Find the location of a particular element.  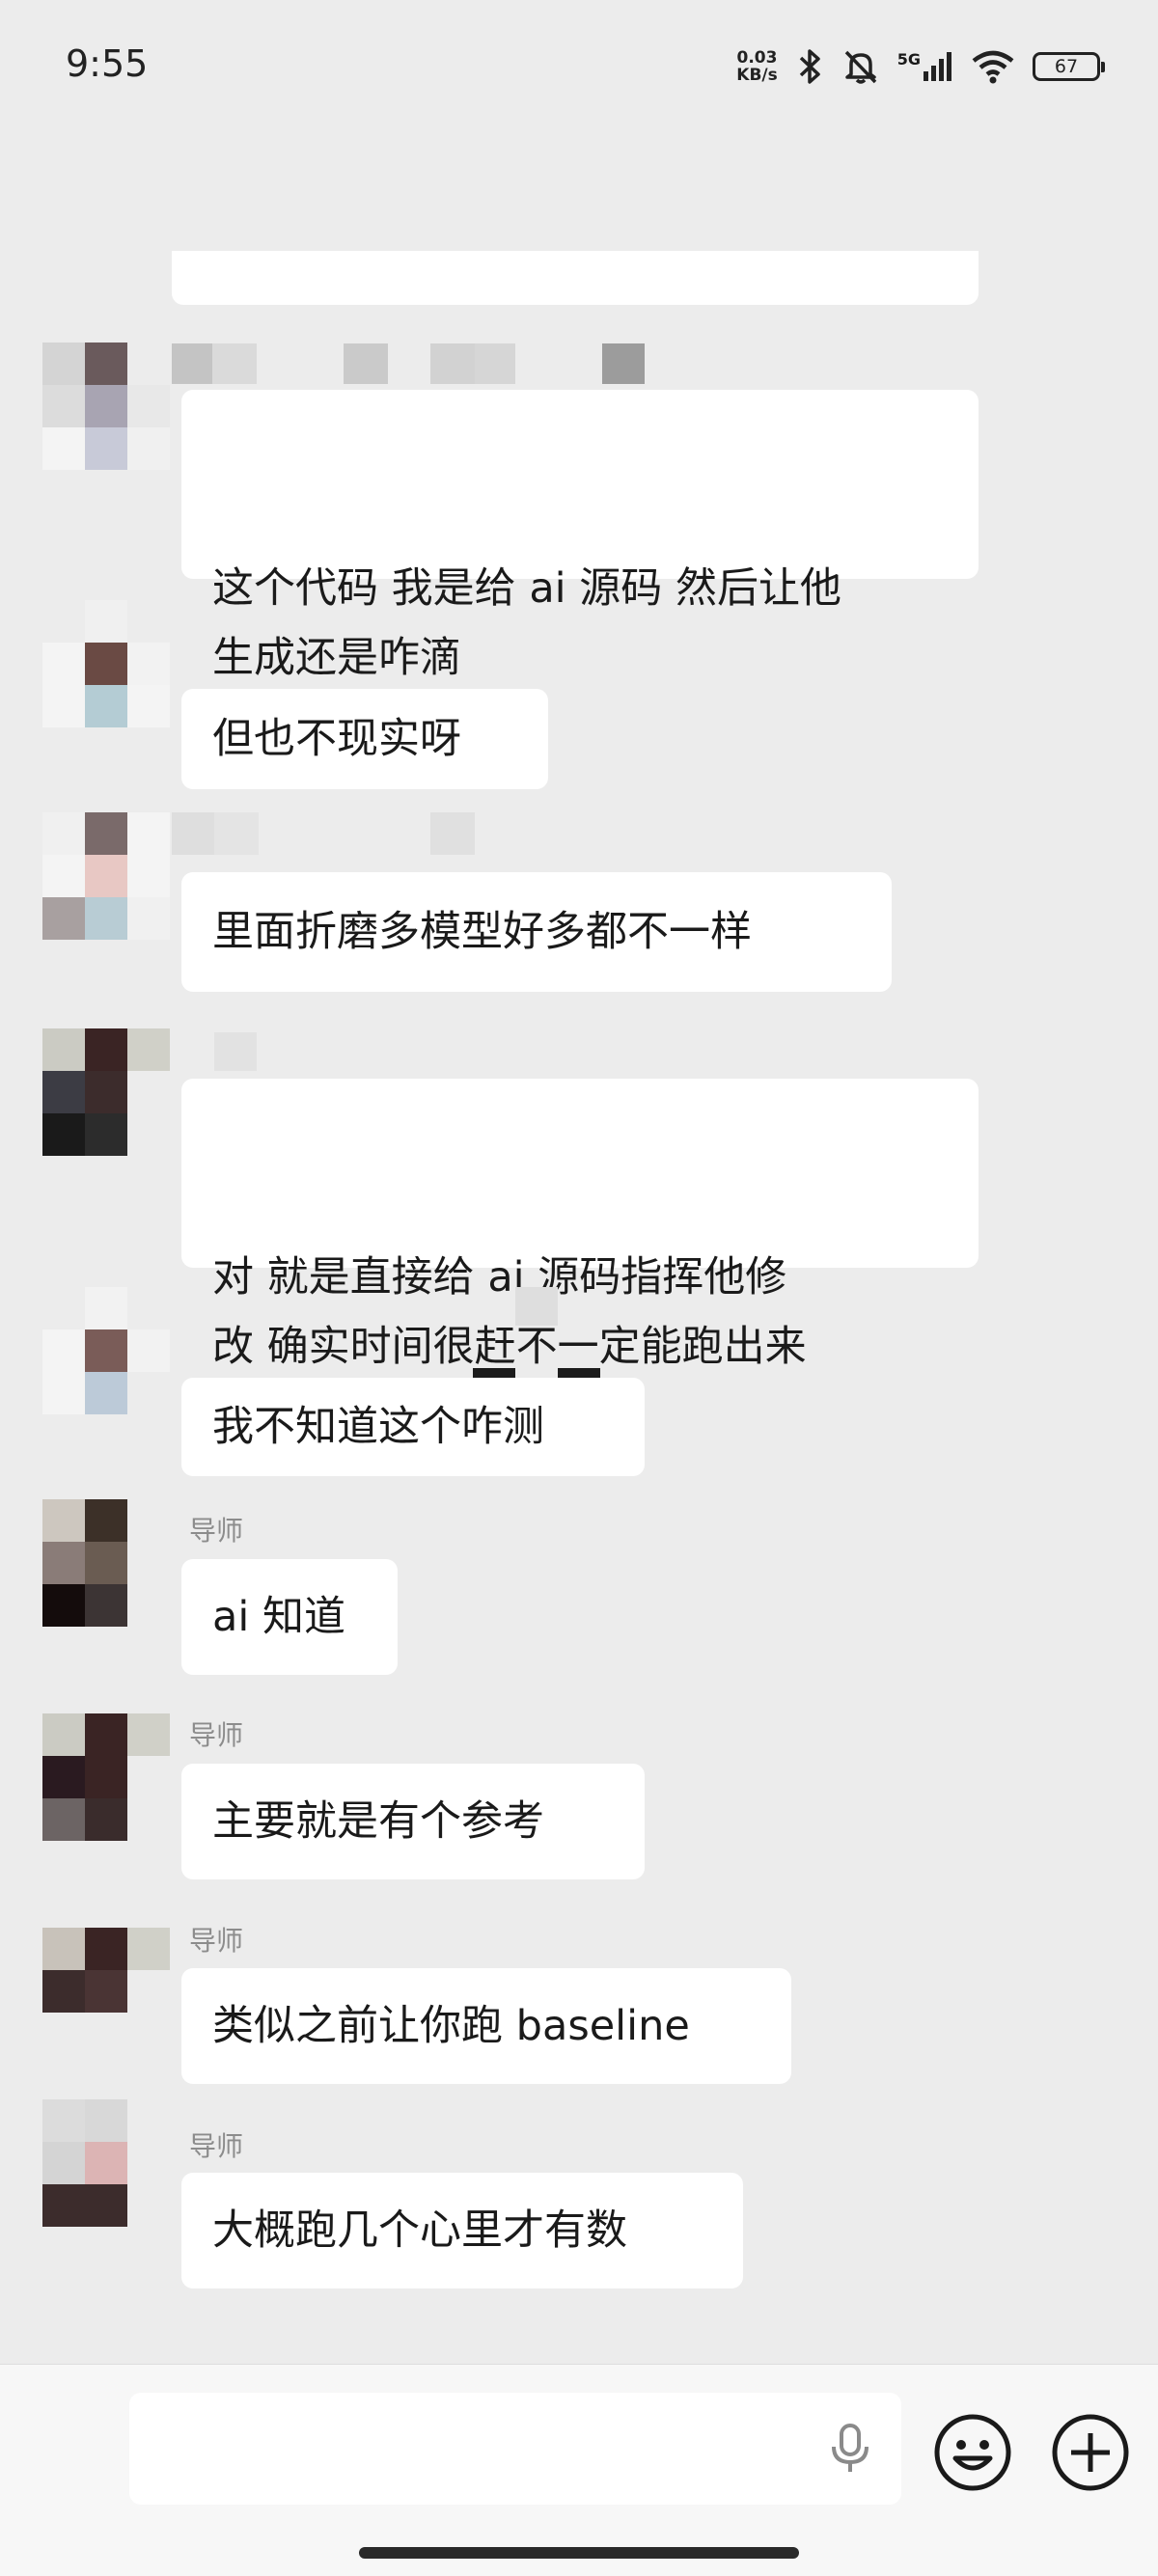

message-text: 大概跑几个心里才有数 is located at coordinates (419, 2231).